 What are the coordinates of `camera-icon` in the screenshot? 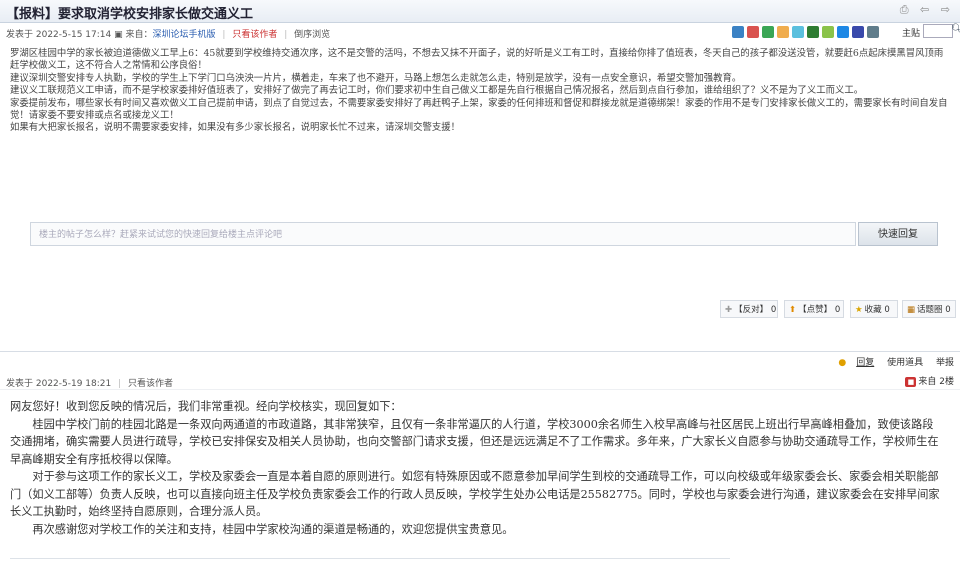 It's located at (768, 32).